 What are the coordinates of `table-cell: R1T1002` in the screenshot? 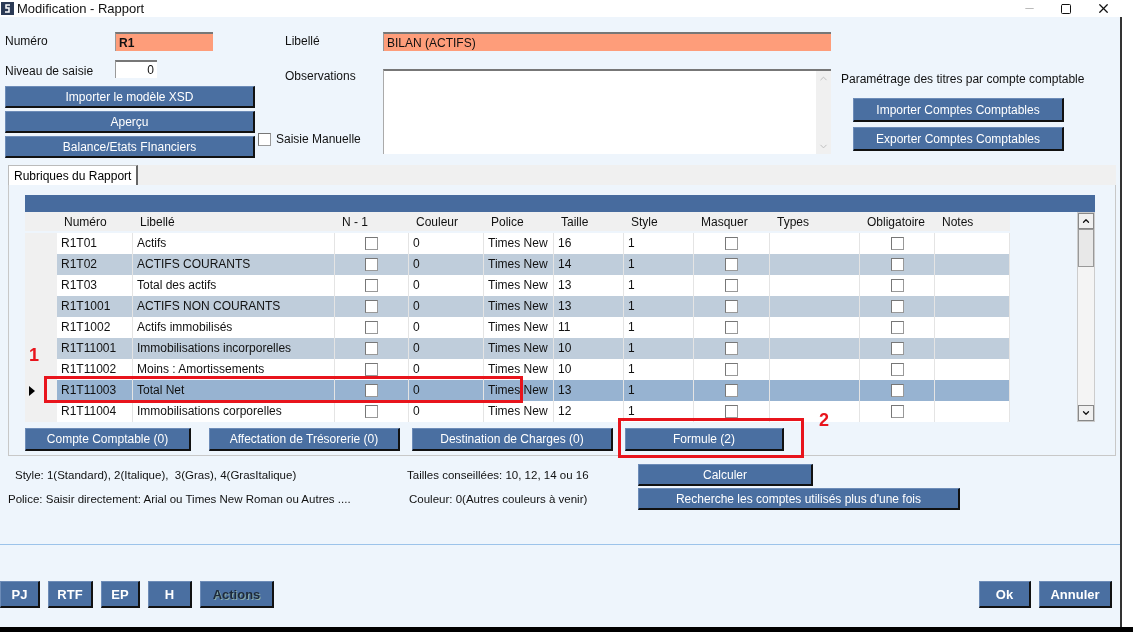 It's located at (95, 327).